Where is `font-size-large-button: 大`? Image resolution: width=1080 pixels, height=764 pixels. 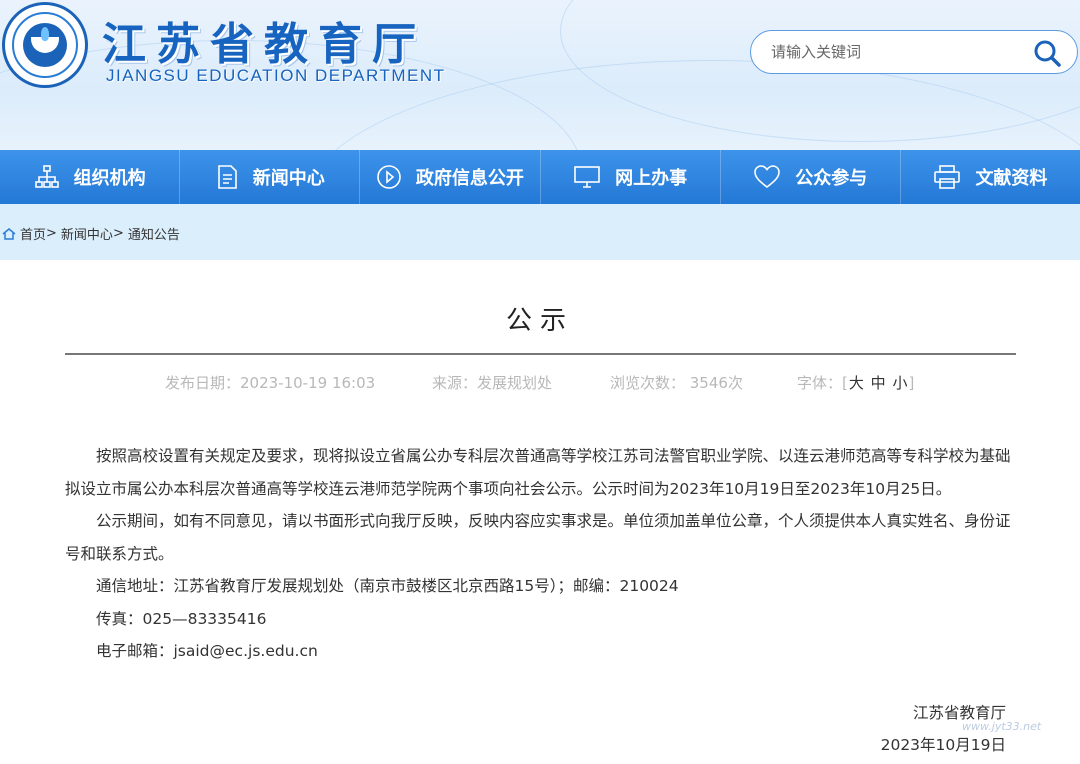 font-size-large-button: 大 is located at coordinates (856, 383).